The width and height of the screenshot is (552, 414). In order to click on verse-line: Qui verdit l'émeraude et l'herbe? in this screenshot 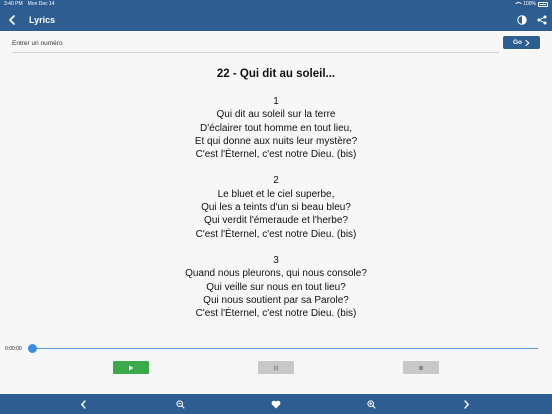, I will do `click(276, 221)`.